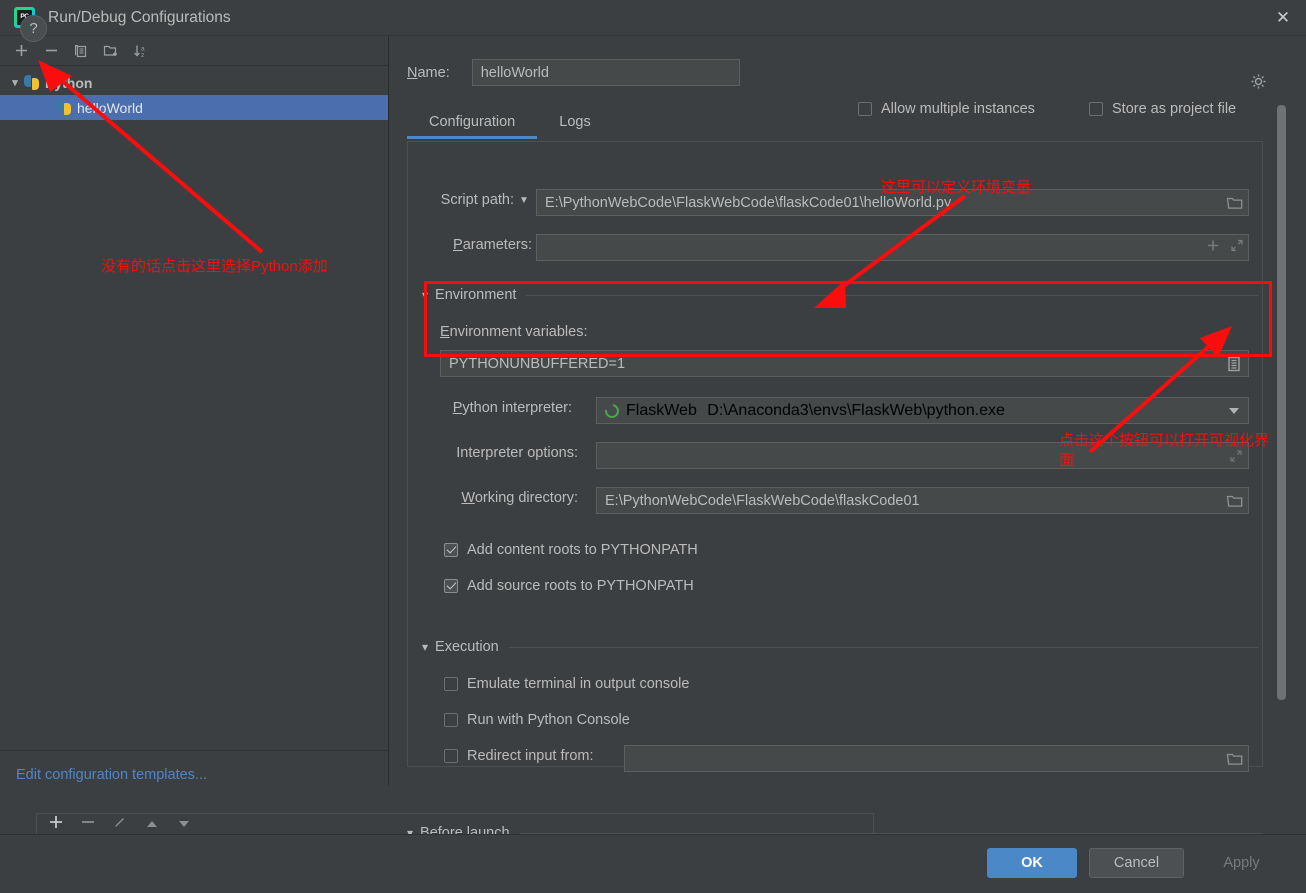 Image resolution: width=1306 pixels, height=893 pixels. I want to click on name-input, so click(605, 72).